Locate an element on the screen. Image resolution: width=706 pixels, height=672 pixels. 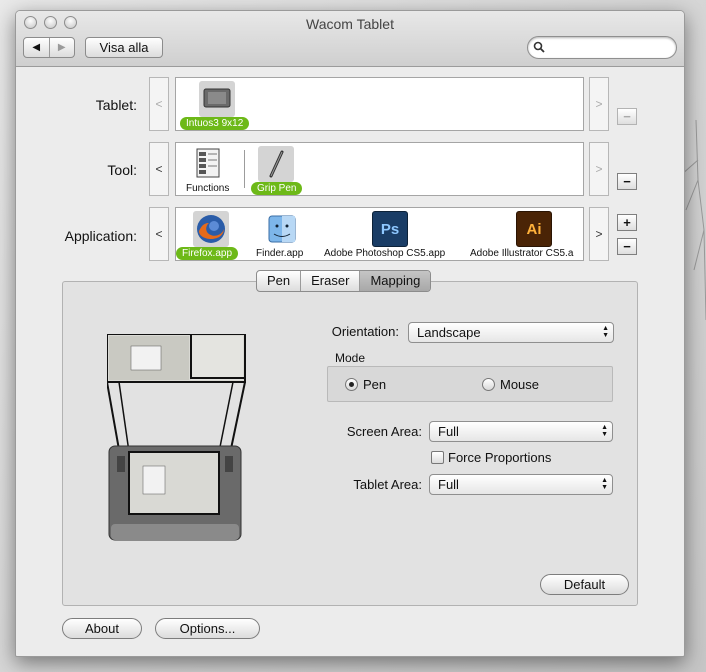
functions-icon is located at coordinates (209, 164).